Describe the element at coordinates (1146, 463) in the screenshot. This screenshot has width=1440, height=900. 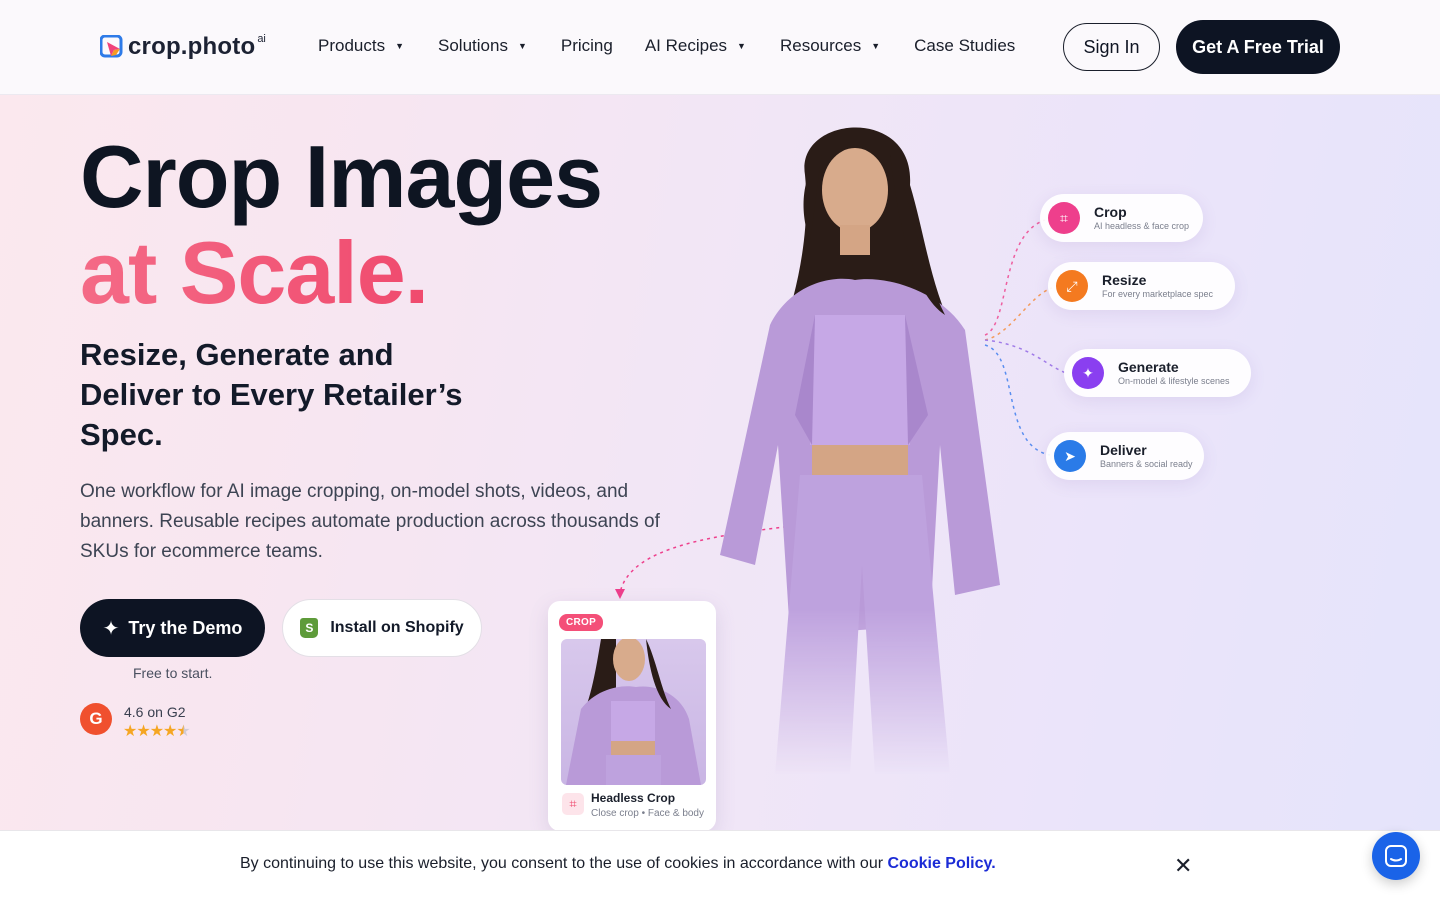
I see `feature-caption: Banners & social ready` at that location.